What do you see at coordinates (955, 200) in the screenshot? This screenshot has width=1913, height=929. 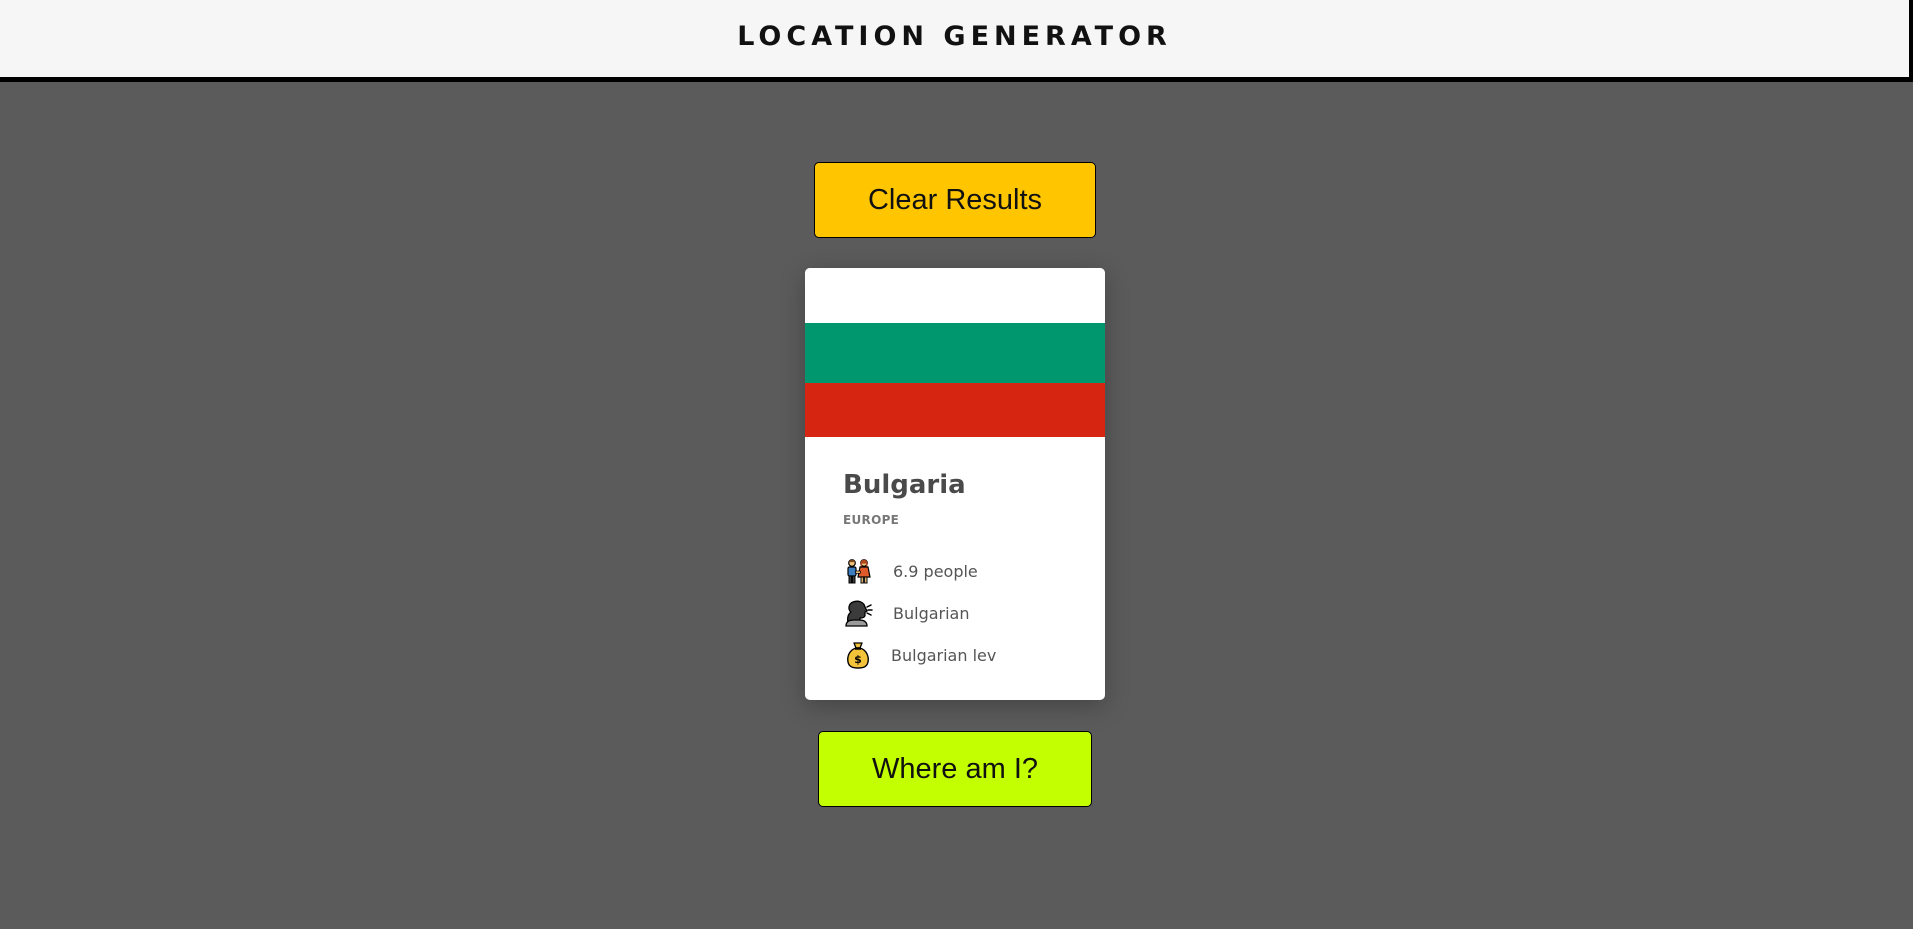 I see `clear-results-button: Clear Results` at bounding box center [955, 200].